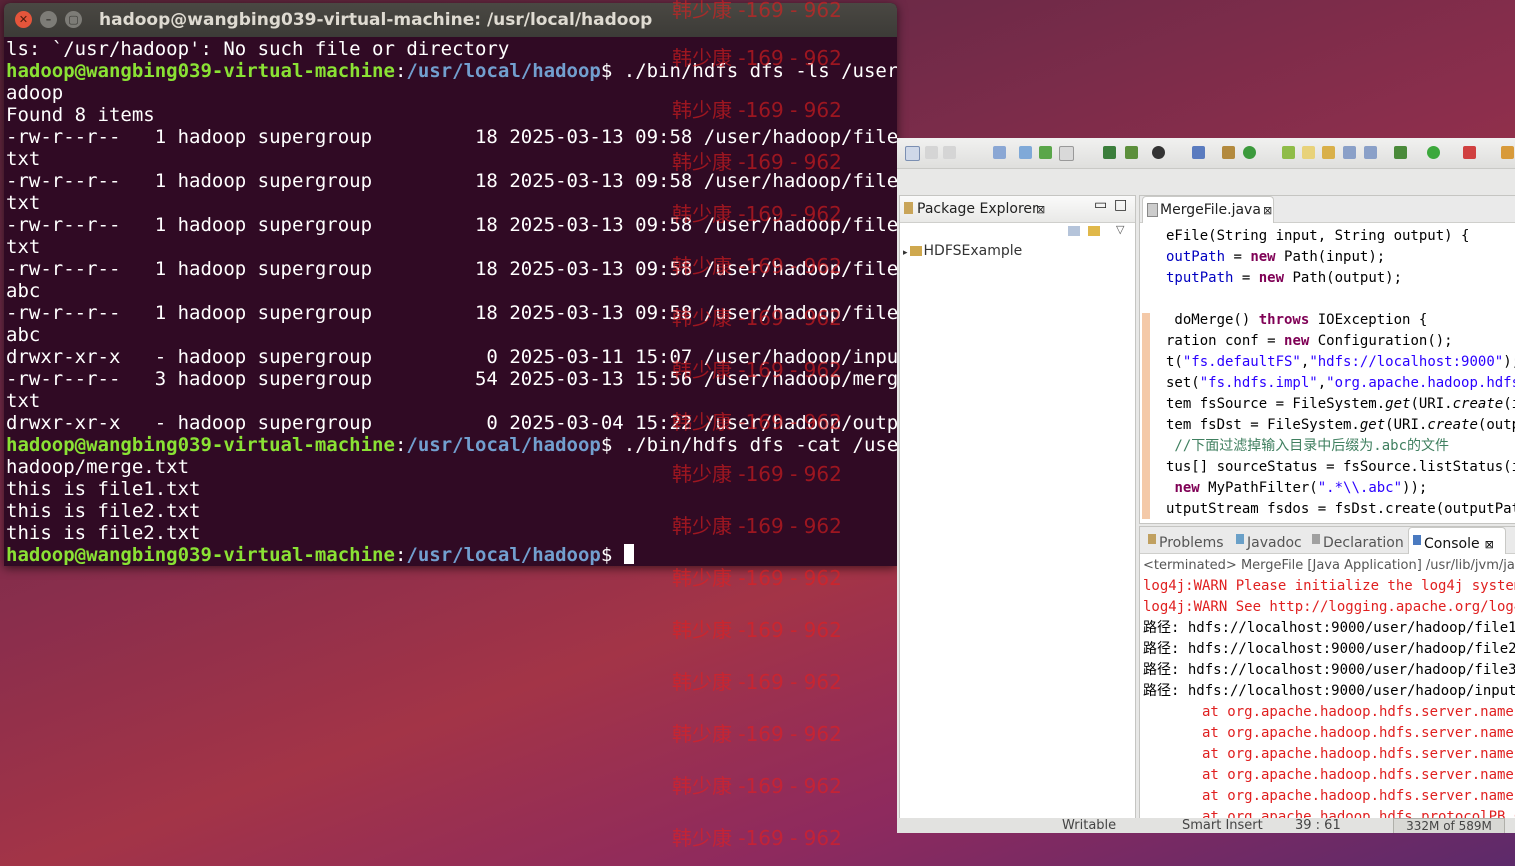 The height and width of the screenshot is (866, 1515). Describe the element at coordinates (1258, 383) in the screenshot. I see `code-token: "fs.hdfs.impl"` at that location.